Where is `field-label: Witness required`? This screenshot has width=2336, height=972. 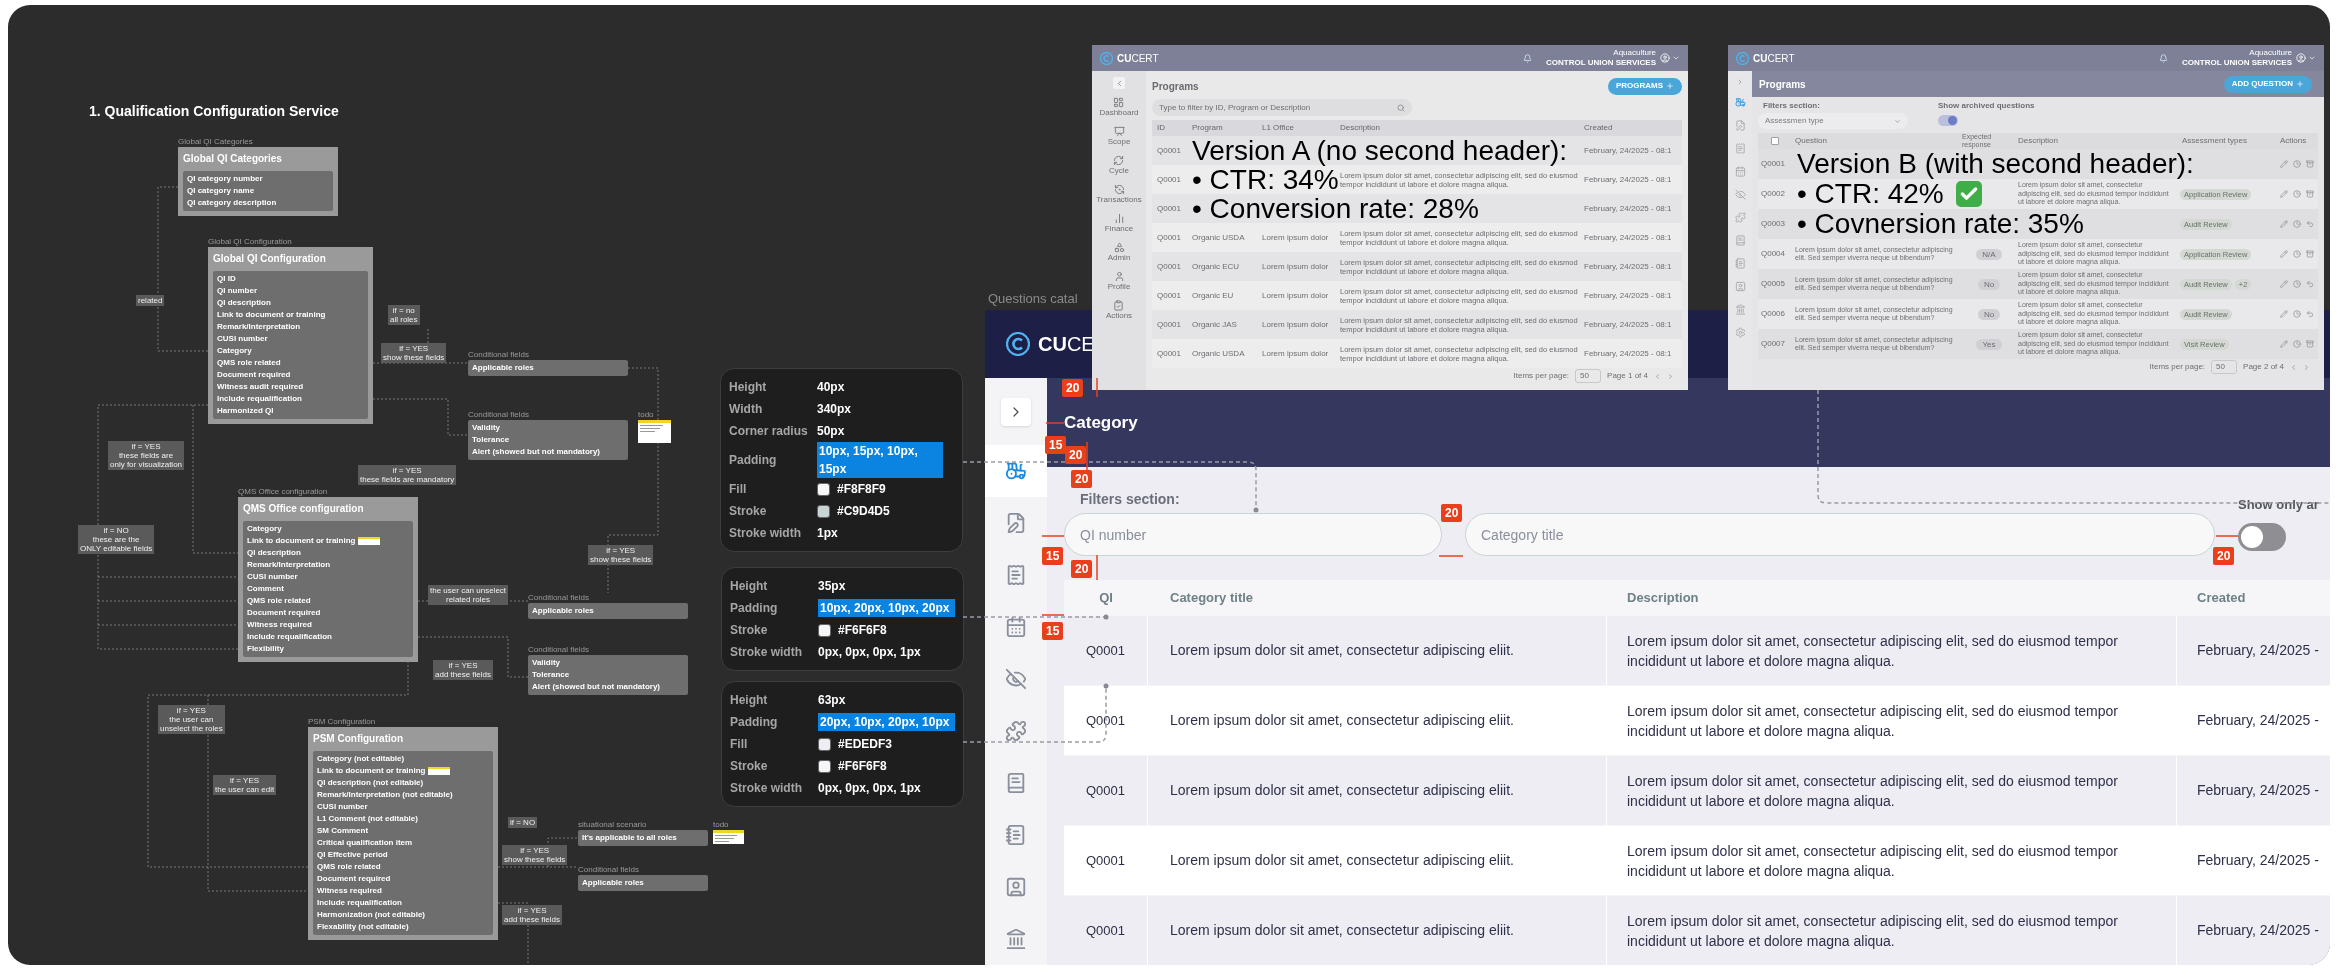 field-label: Witness required is located at coordinates (349, 891).